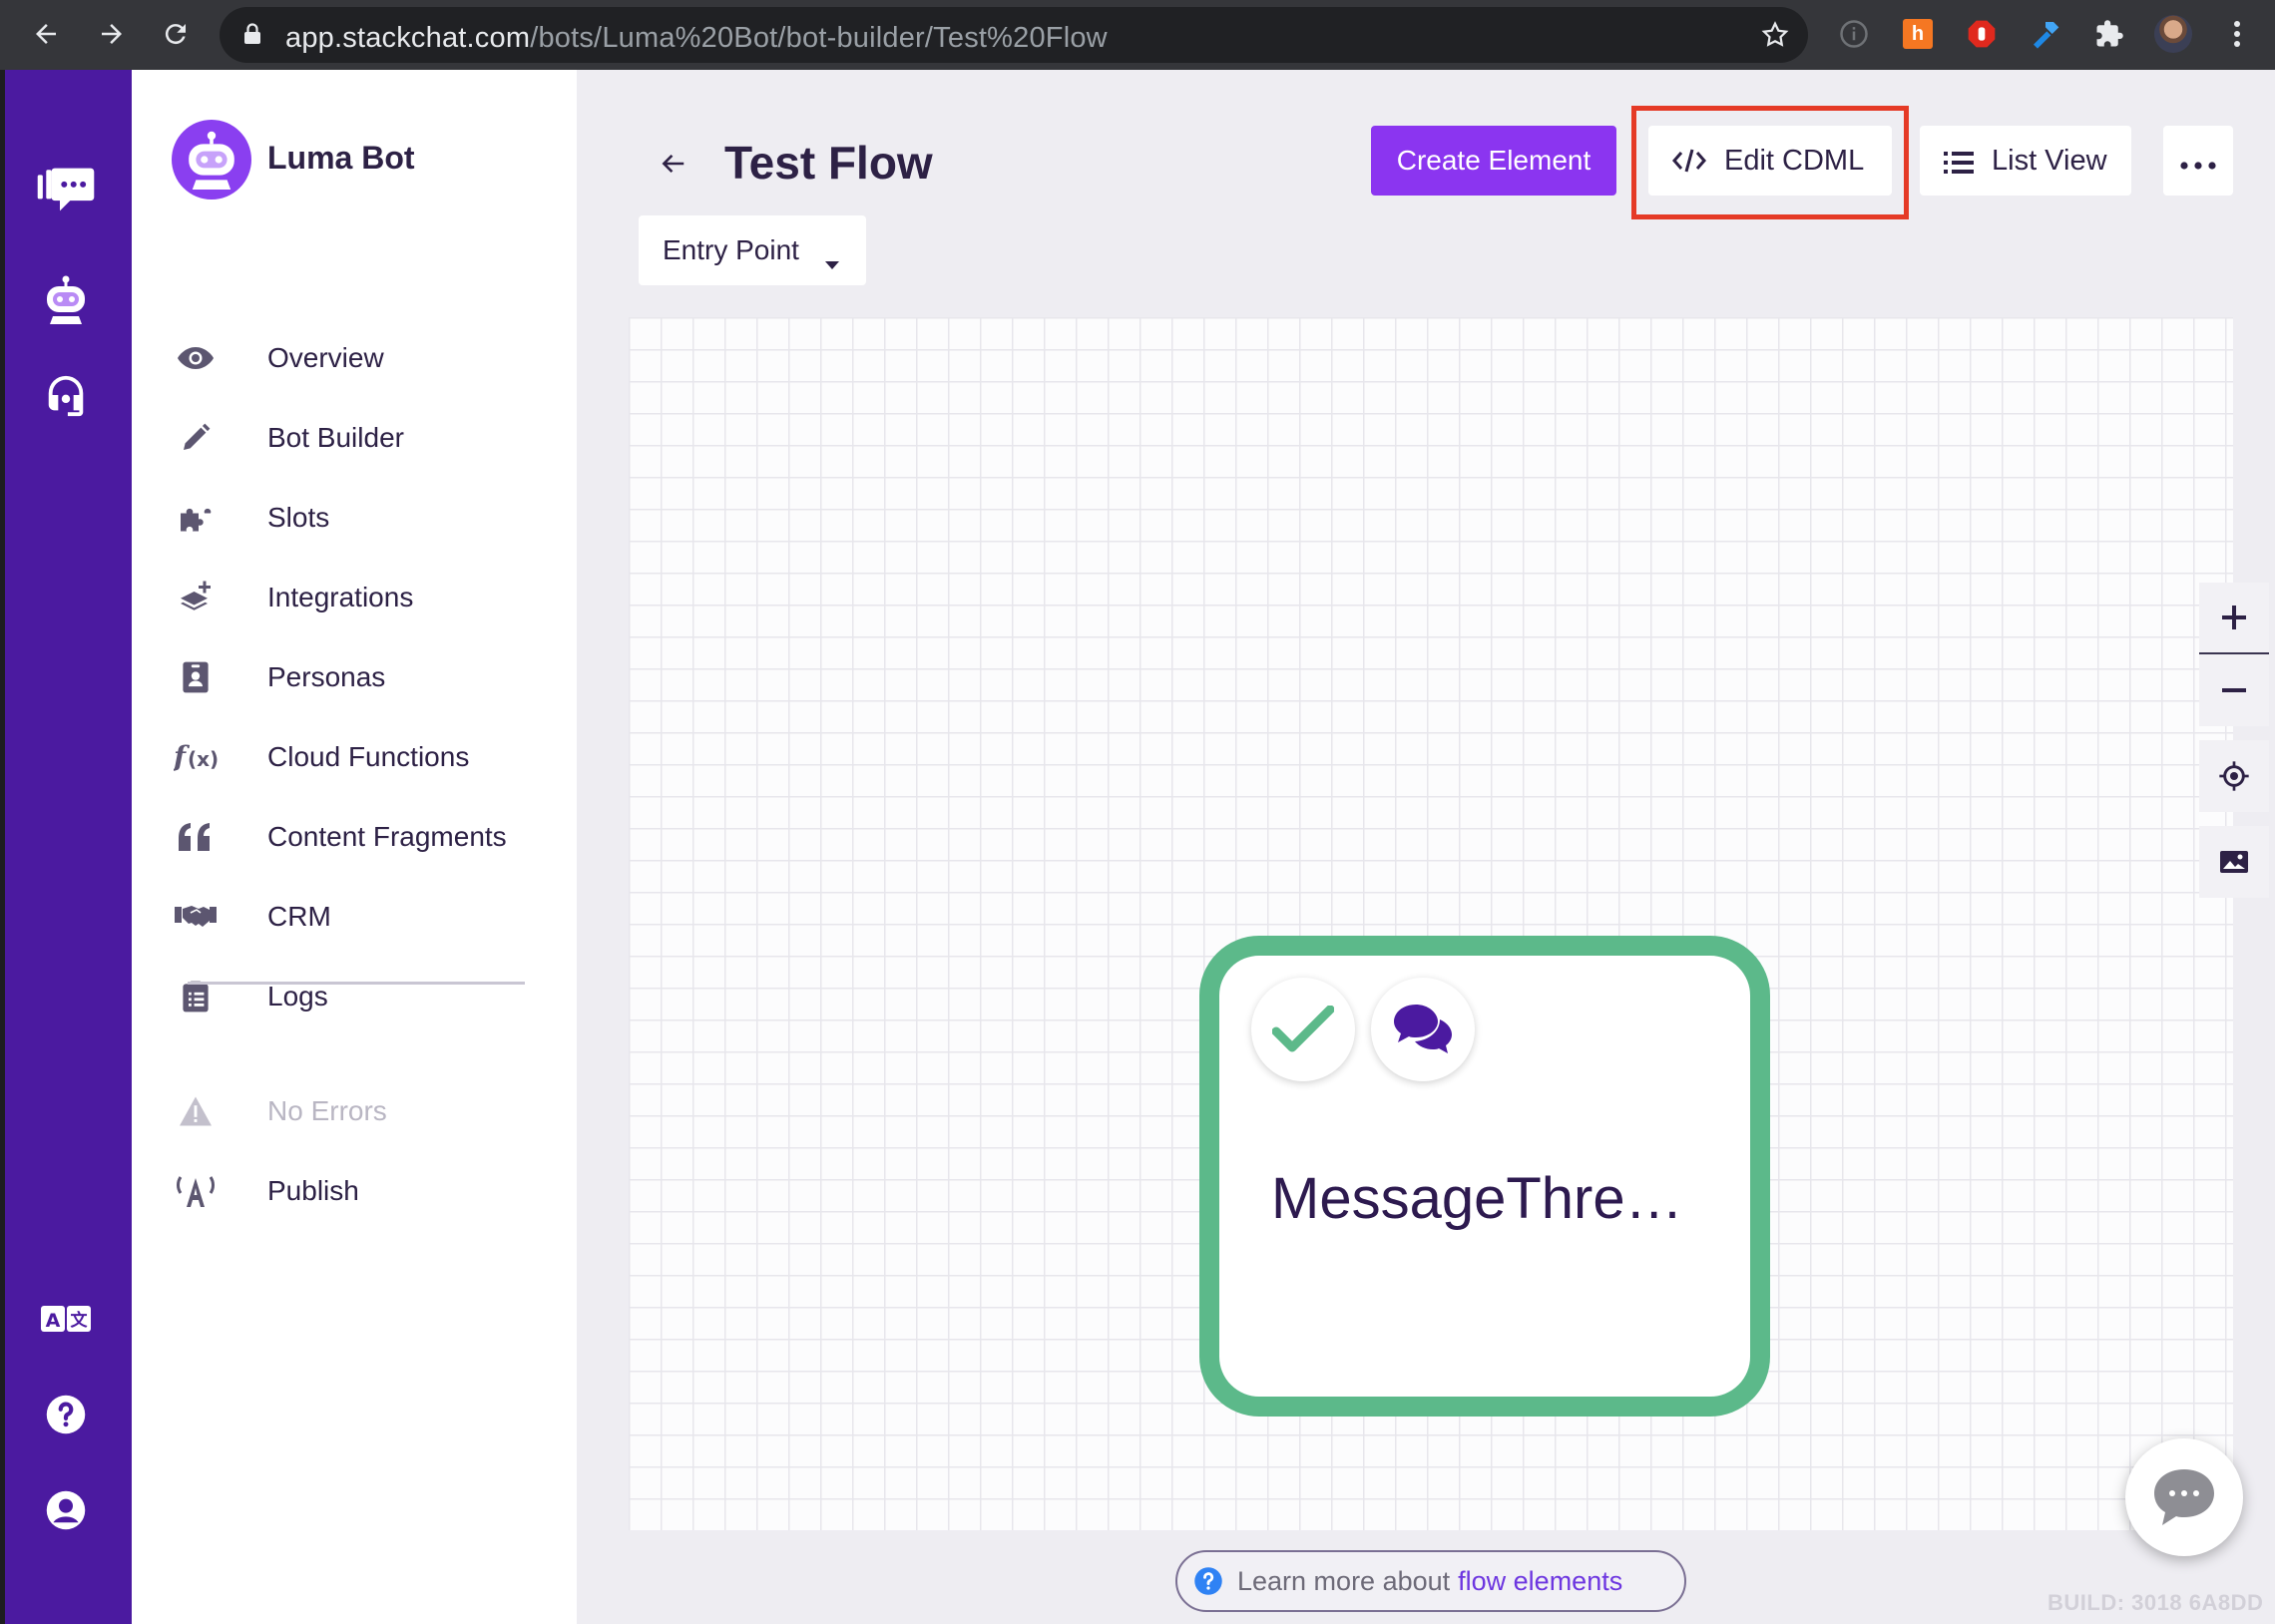 The height and width of the screenshot is (1624, 2275). Describe the element at coordinates (313, 1191) in the screenshot. I see `sidebar-item-label: Publish` at that location.